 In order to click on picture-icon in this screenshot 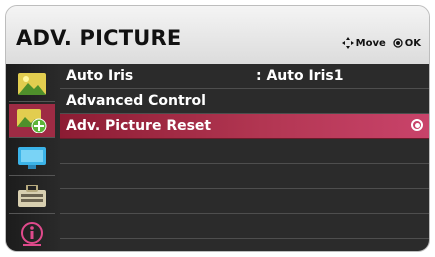, I will do `click(32, 83)`.